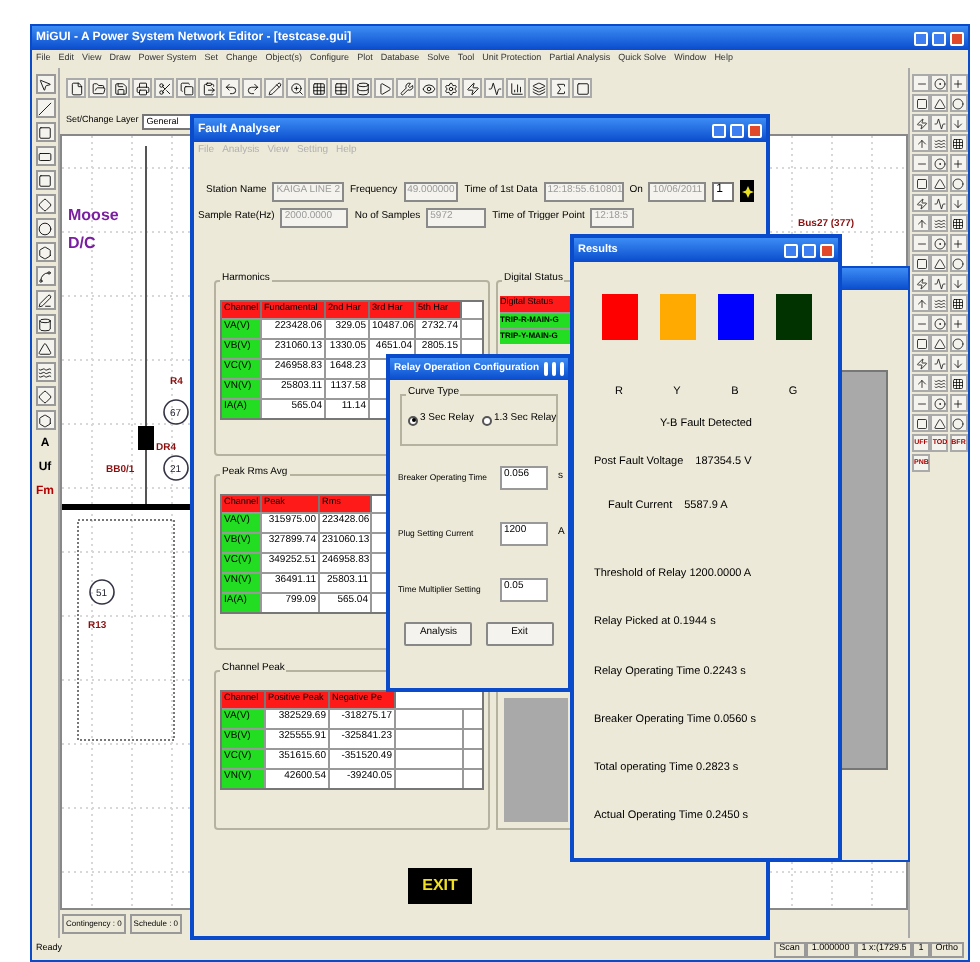 Image resolution: width=980 pixels, height=962 pixels. Describe the element at coordinates (45, 276) in the screenshot. I see `curve-icon` at that location.